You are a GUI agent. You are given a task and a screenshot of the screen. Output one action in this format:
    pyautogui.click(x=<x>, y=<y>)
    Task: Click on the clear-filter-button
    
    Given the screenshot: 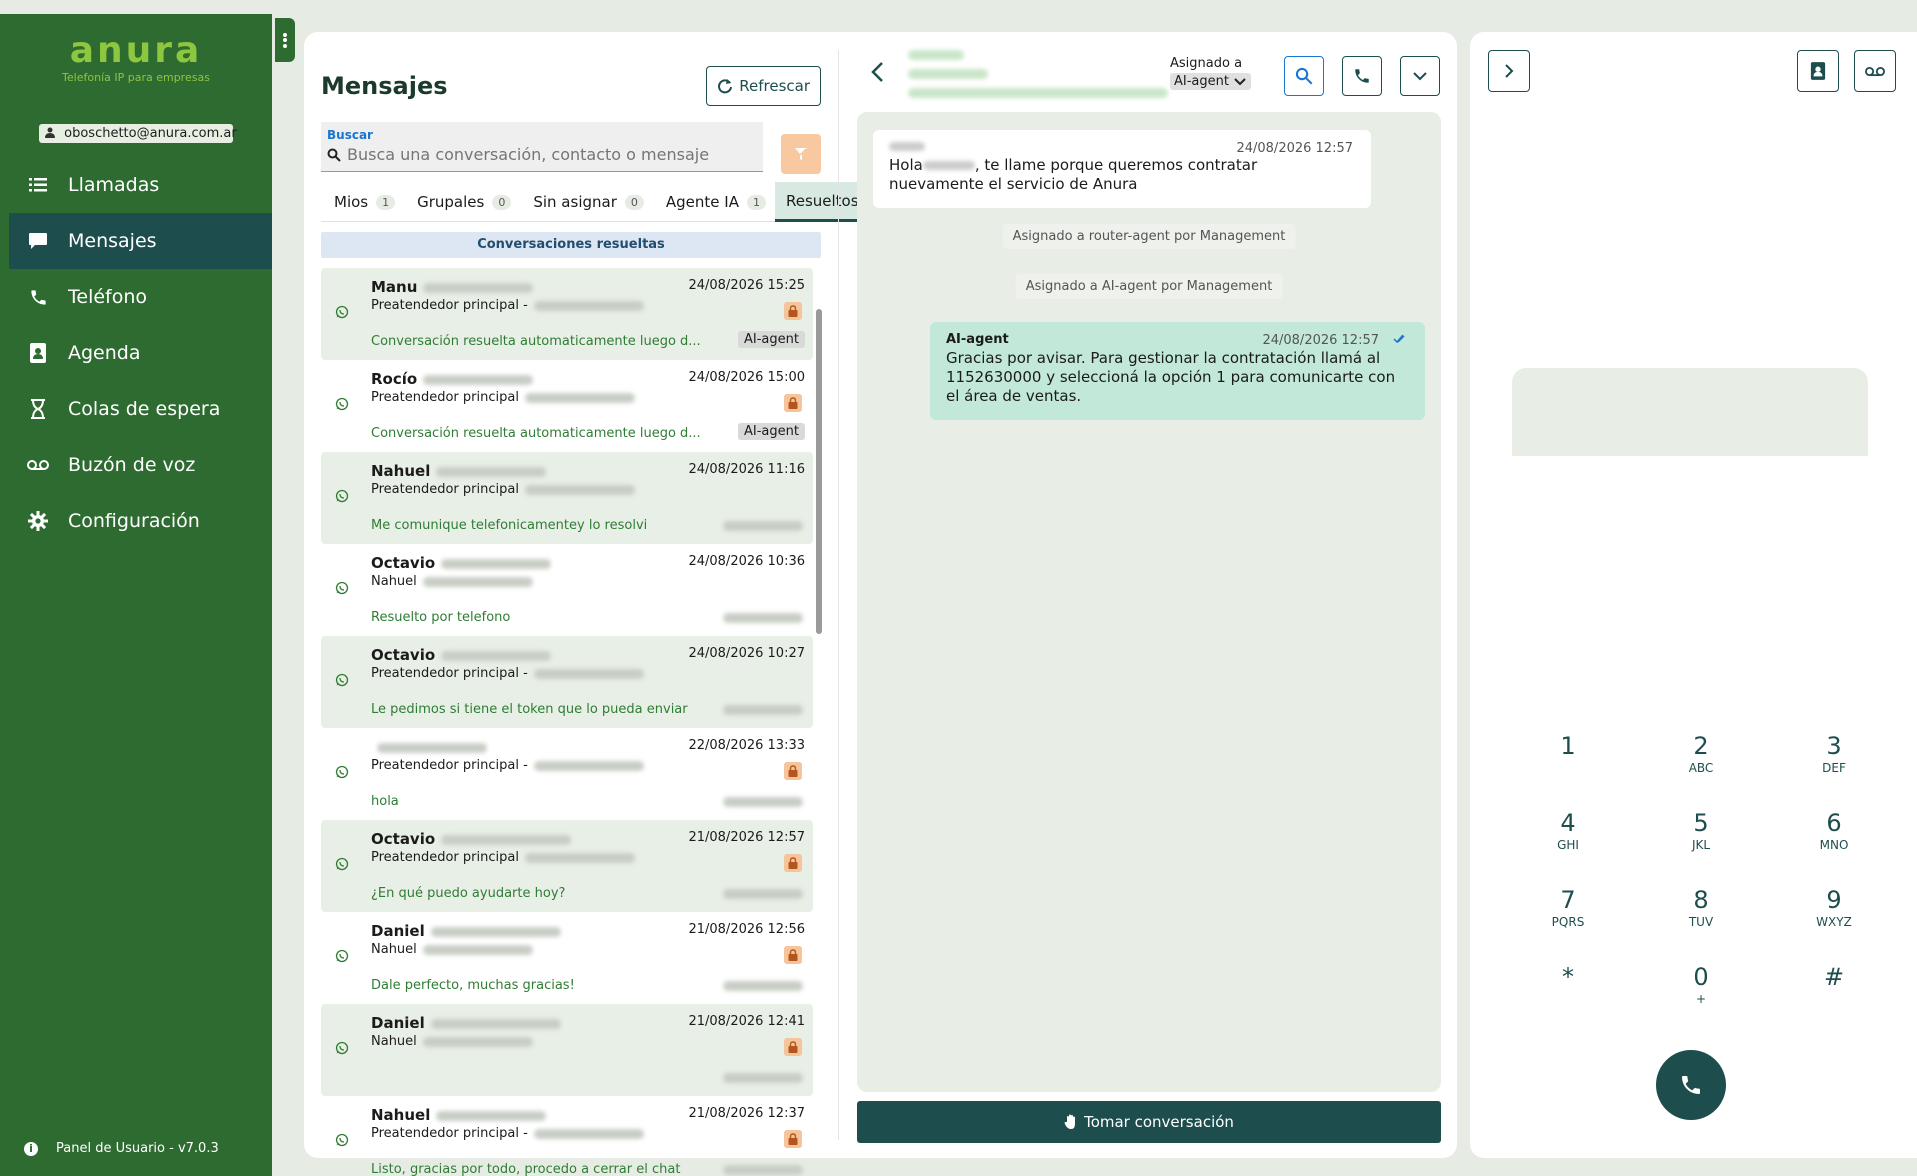 What is the action you would take?
    pyautogui.click(x=801, y=154)
    